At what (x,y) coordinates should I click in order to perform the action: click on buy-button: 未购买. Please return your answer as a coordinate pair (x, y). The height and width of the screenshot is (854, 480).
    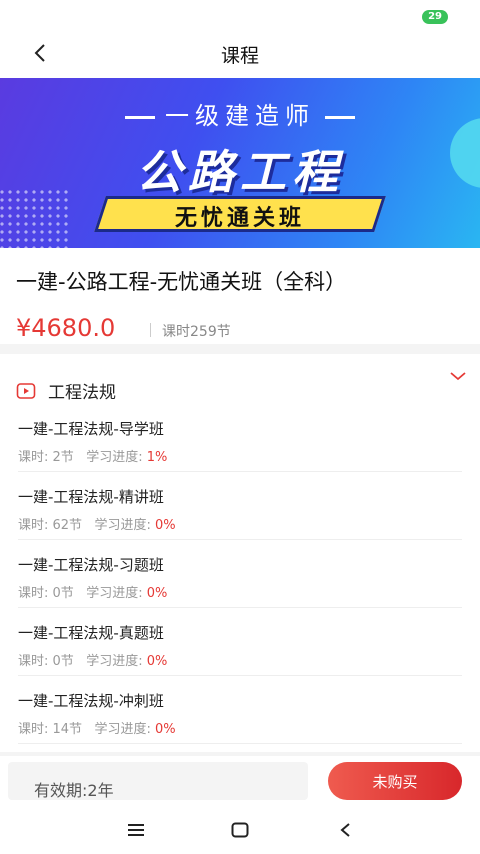
    Looking at the image, I should click on (395, 781).